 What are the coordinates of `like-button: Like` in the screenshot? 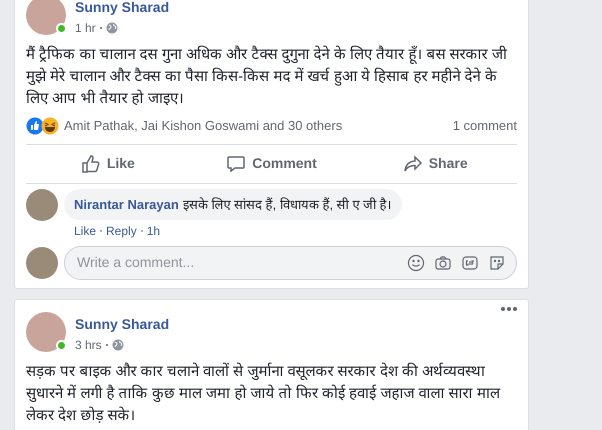 It's located at (108, 164).